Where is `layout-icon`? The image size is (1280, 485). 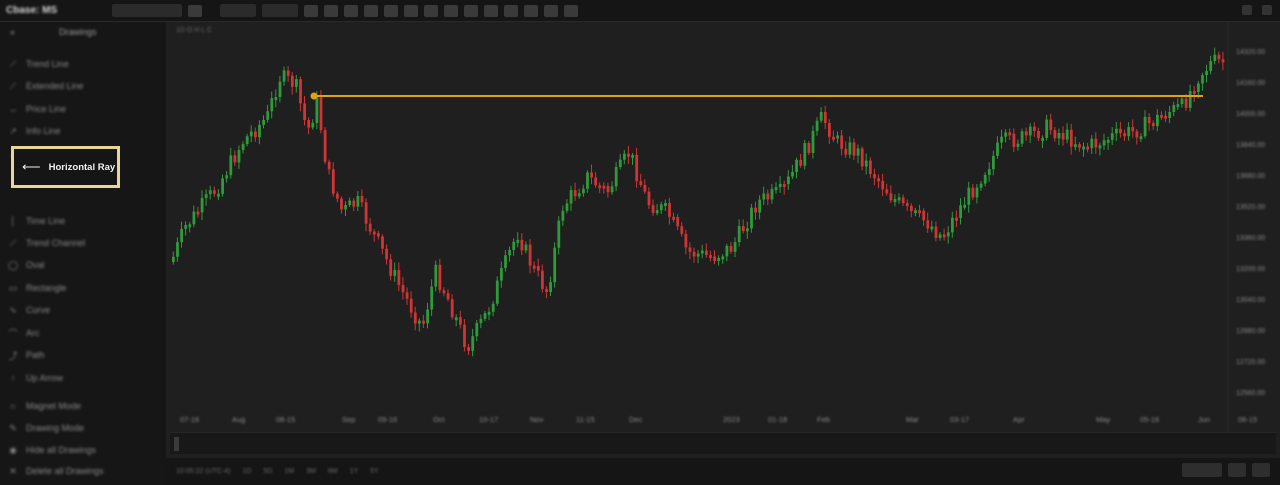
layout-icon is located at coordinates (511, 10).